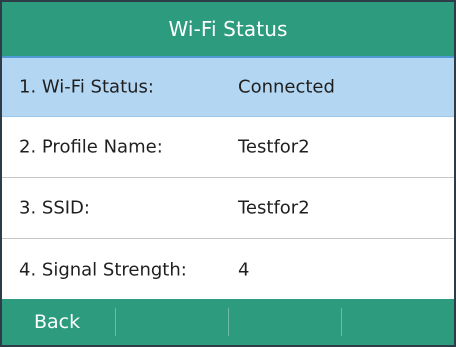  What do you see at coordinates (54, 208) in the screenshot?
I see `ssid-label: 3. SSID:` at bounding box center [54, 208].